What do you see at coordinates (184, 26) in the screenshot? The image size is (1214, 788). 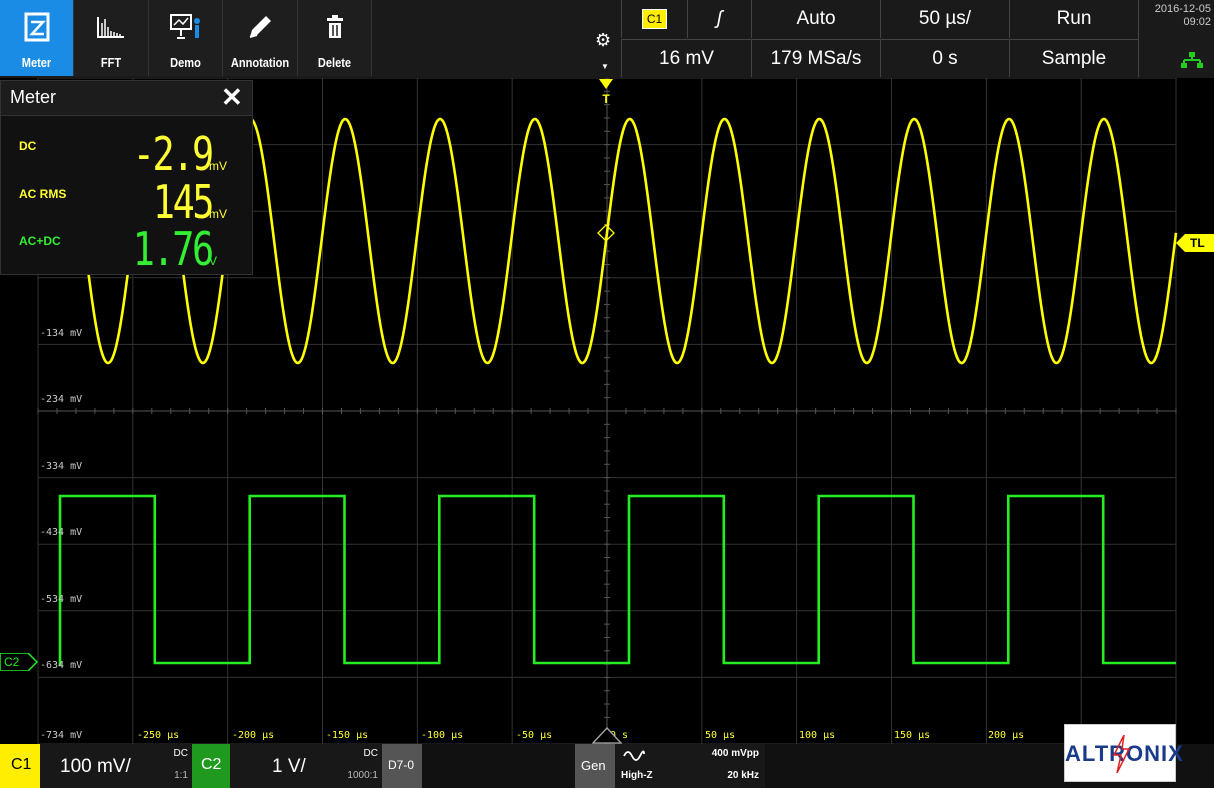 I see `demo-icon` at bounding box center [184, 26].